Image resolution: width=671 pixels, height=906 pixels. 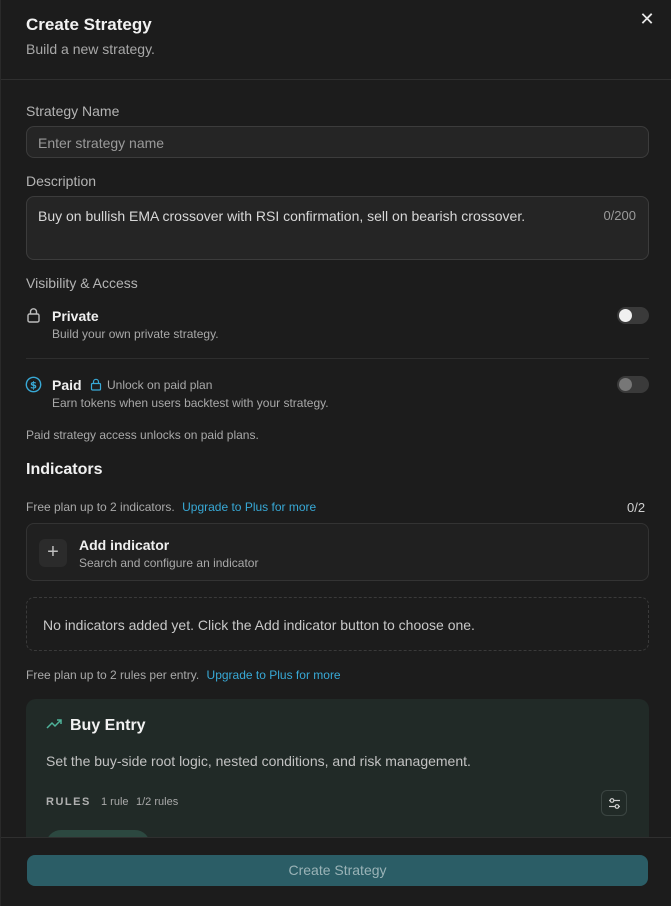 What do you see at coordinates (33, 315) in the screenshot?
I see `lock-icon` at bounding box center [33, 315].